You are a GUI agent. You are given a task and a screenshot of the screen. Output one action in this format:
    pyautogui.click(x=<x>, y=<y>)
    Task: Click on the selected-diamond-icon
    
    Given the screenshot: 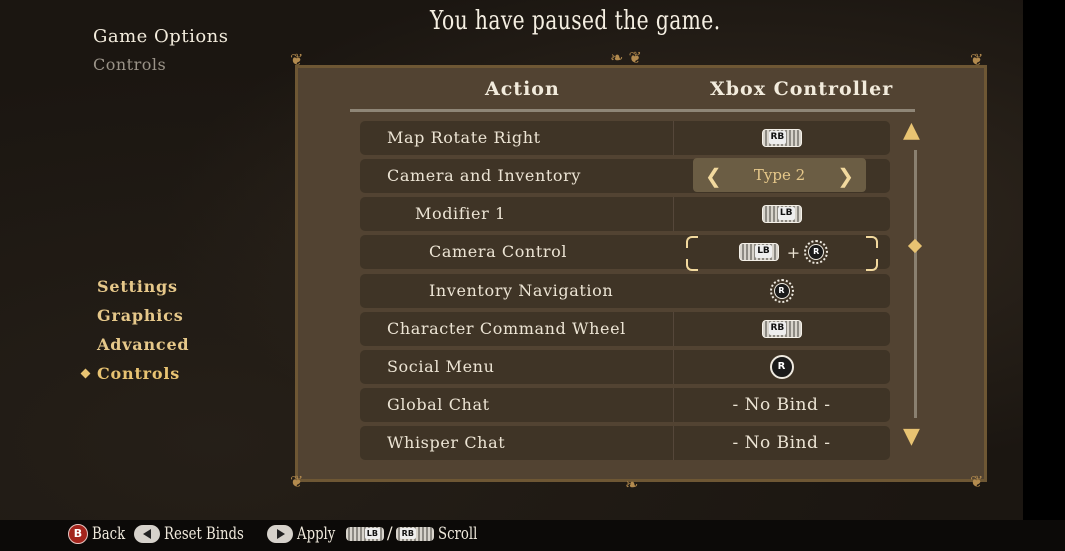 What is the action you would take?
    pyautogui.click(x=85, y=373)
    